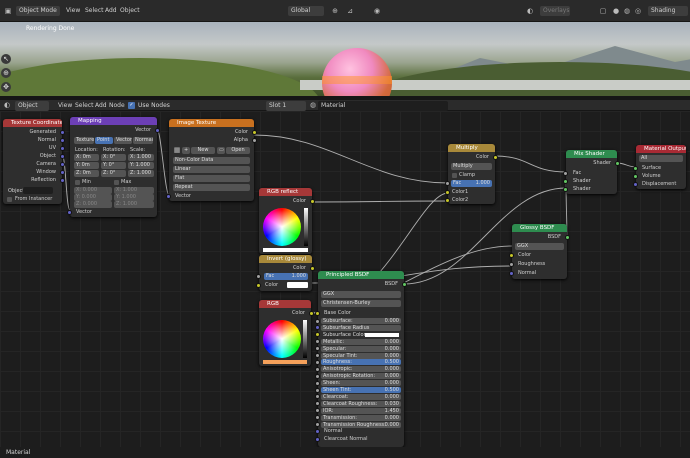 The height and width of the screenshot is (458, 690). Describe the element at coordinates (306, 11) in the screenshot. I see `orientation-select: Global` at that location.